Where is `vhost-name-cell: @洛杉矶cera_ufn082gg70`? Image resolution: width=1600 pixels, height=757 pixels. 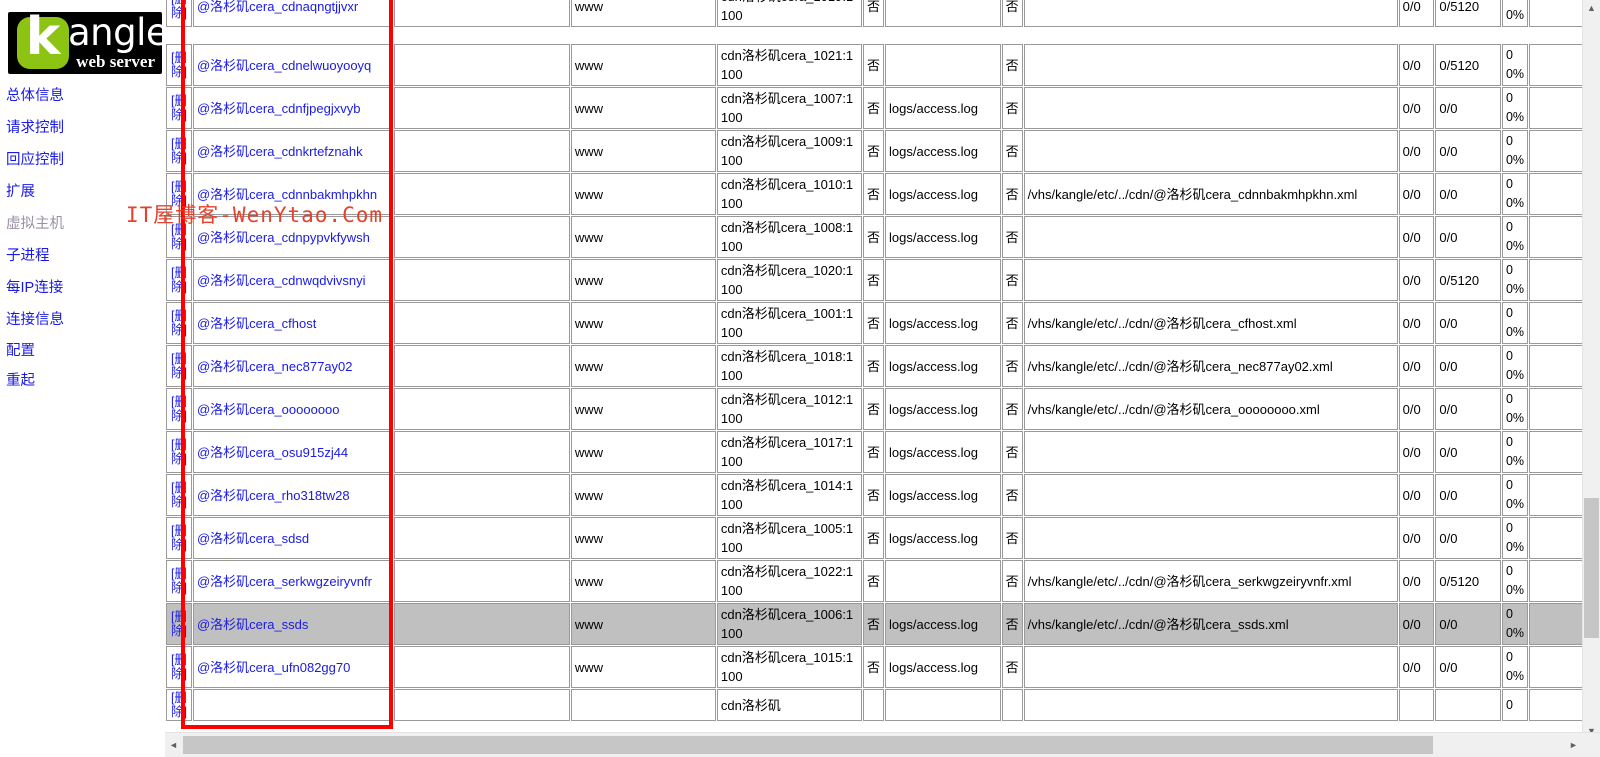
vhost-name-cell: @洛杉矶cera_ufn082gg70 is located at coordinates (292, 667).